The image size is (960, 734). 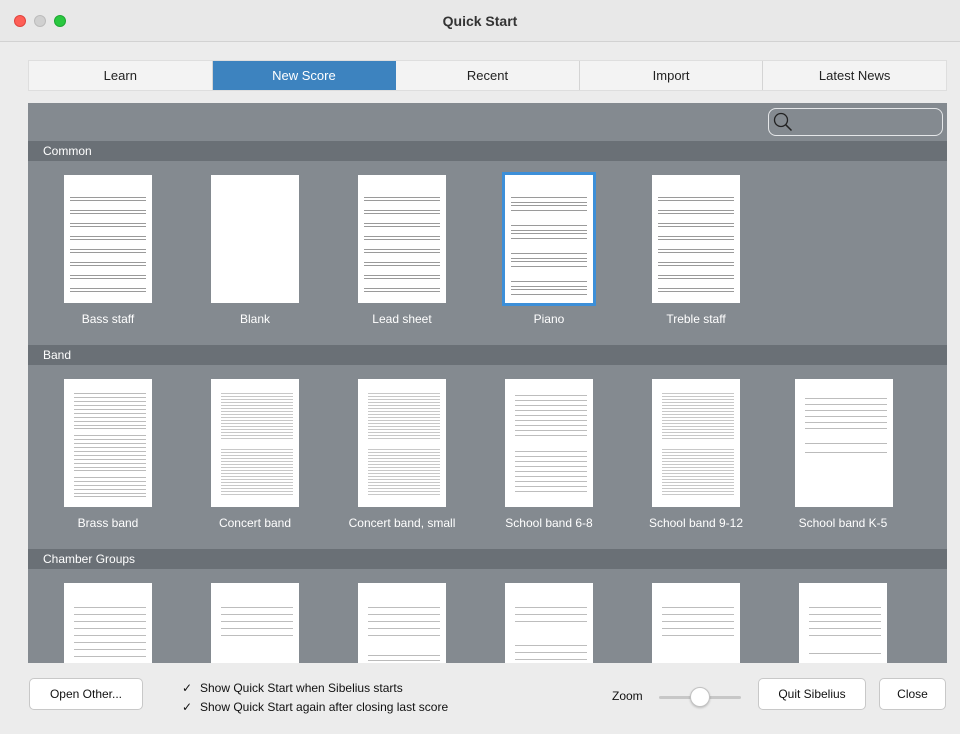 I want to click on template-school-band-k-5: School band K-5, so click(x=843, y=459).